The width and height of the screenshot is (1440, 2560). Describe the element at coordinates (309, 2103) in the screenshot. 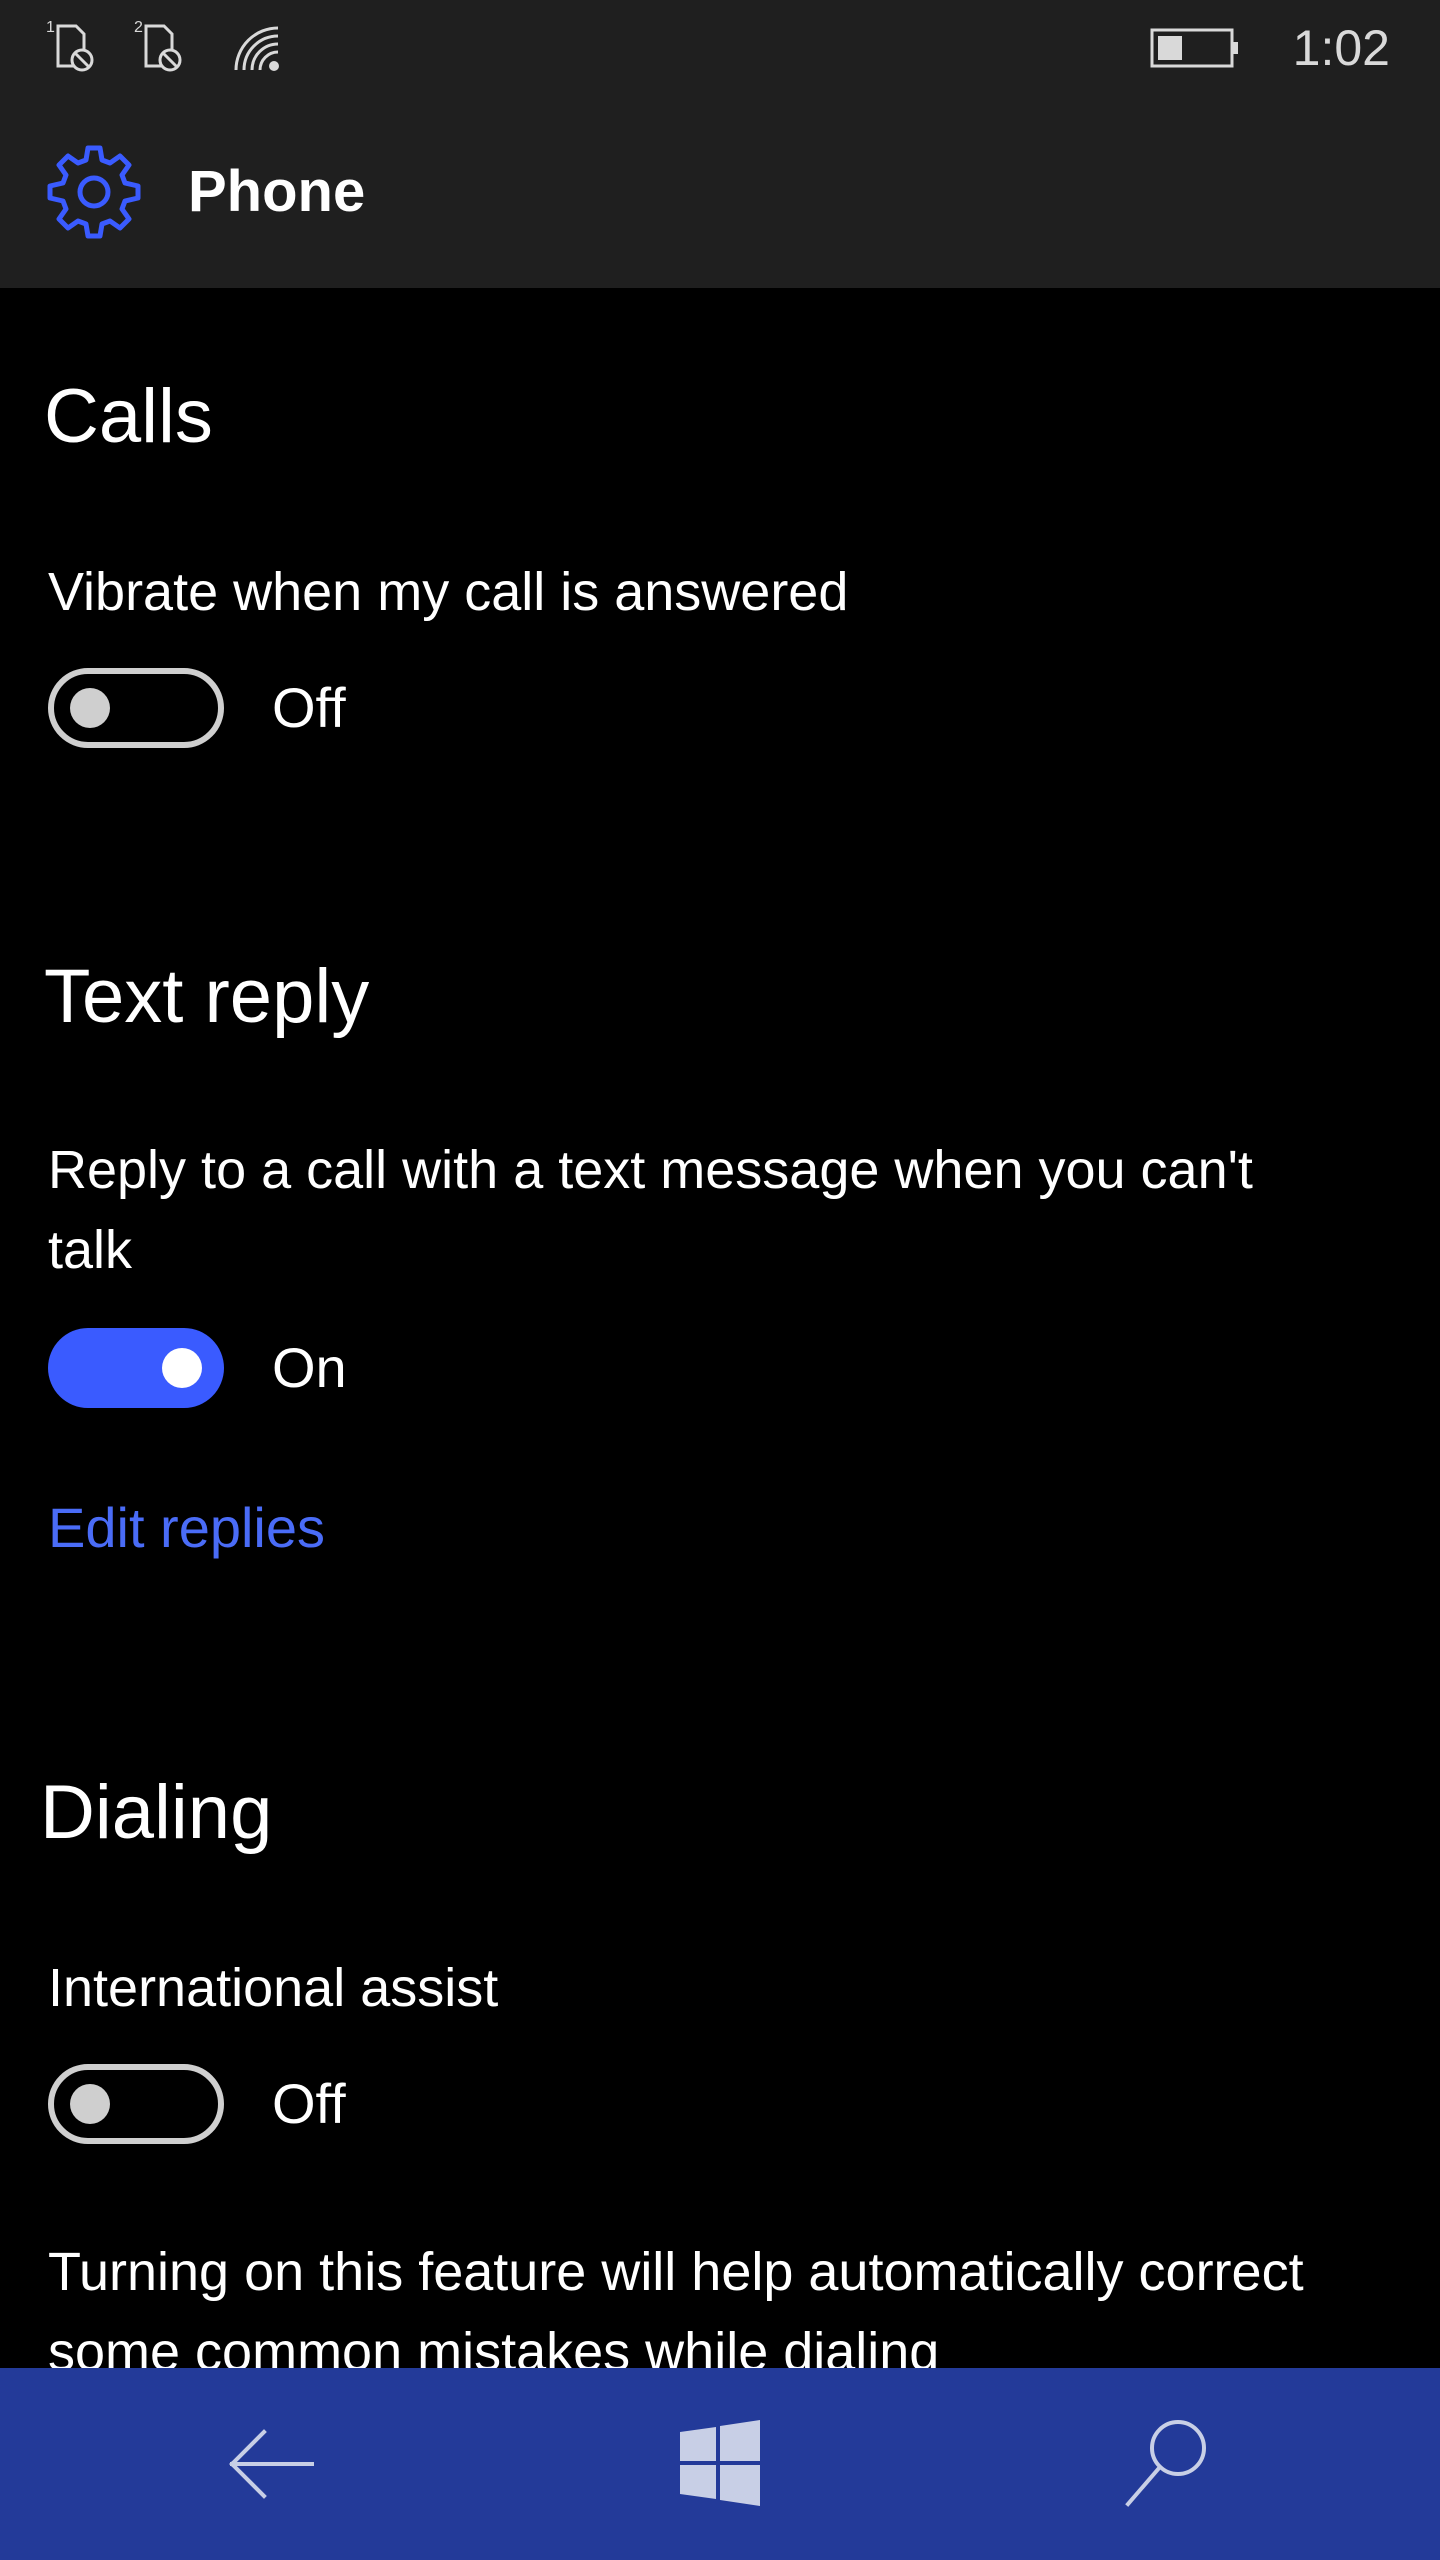

I see `international-assist-toggle-state: Off` at that location.